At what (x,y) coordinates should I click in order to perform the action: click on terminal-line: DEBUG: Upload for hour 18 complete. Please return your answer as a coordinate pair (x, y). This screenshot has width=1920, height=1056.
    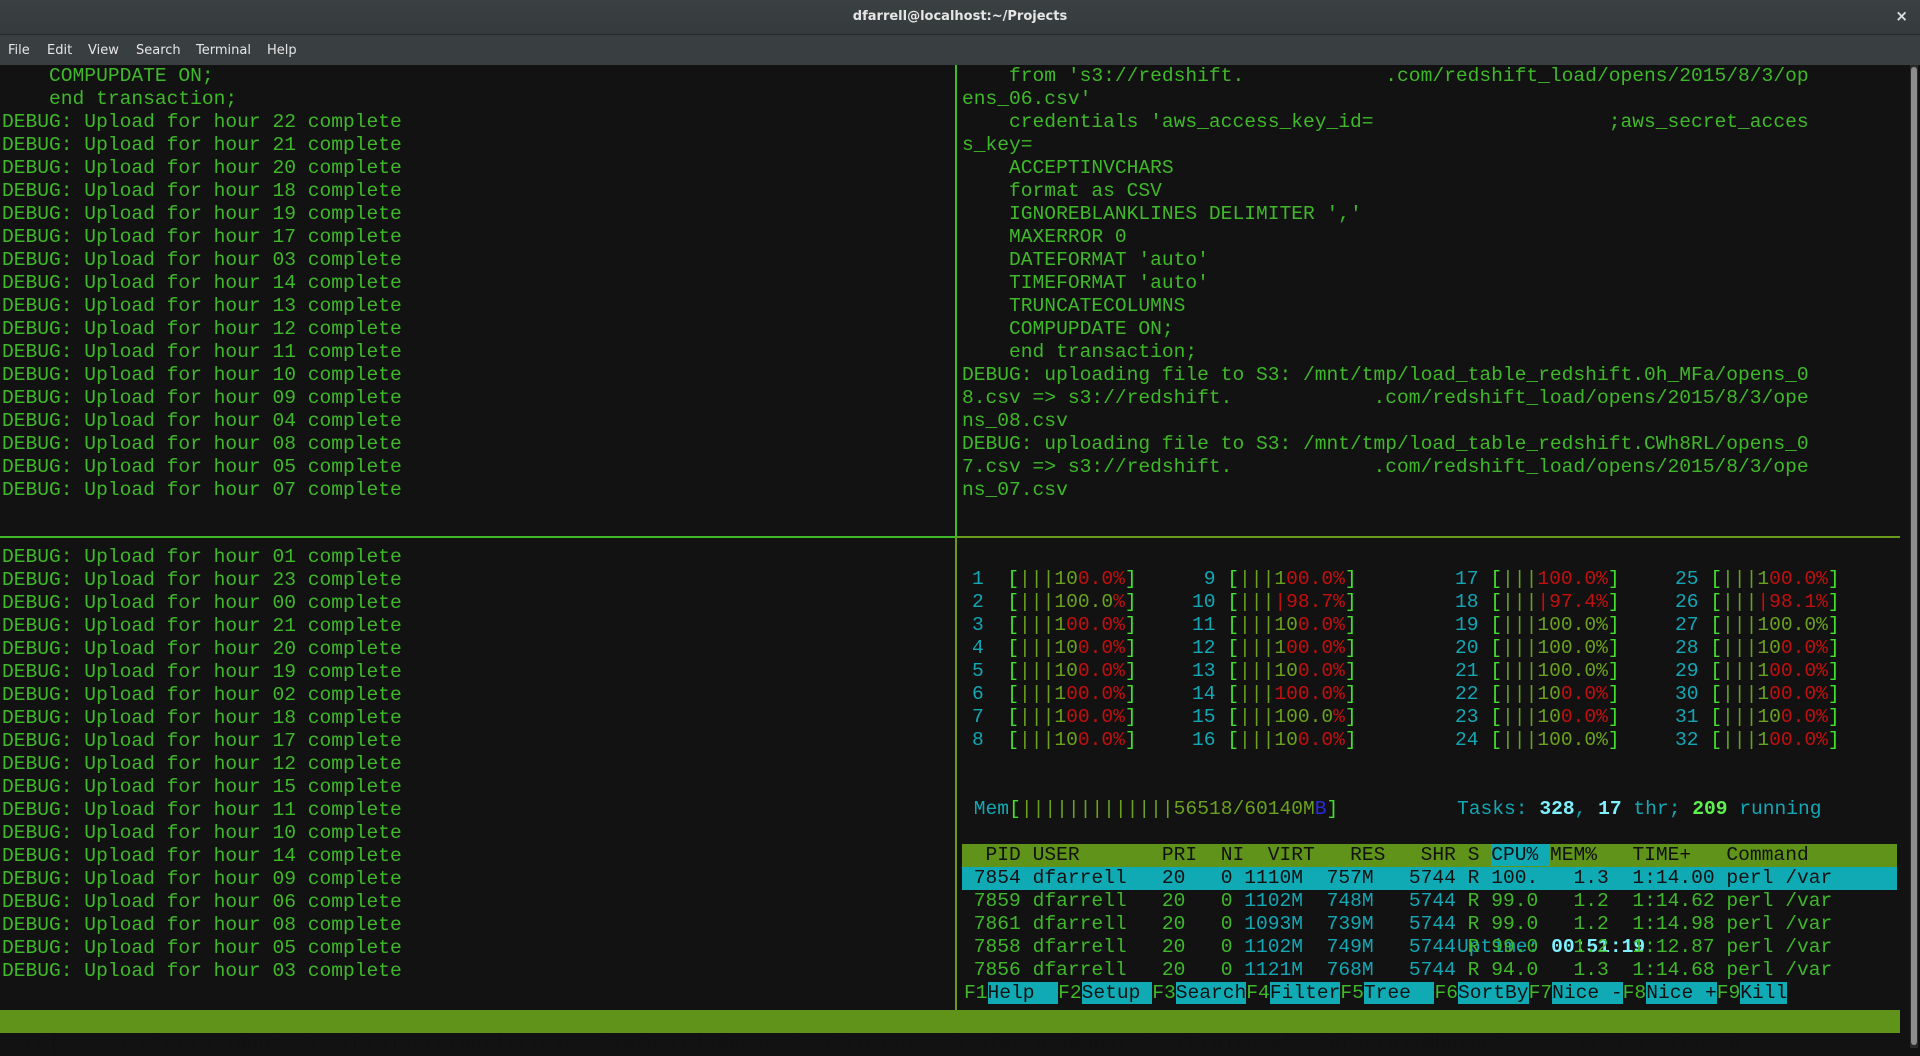
    Looking at the image, I should click on (202, 191).